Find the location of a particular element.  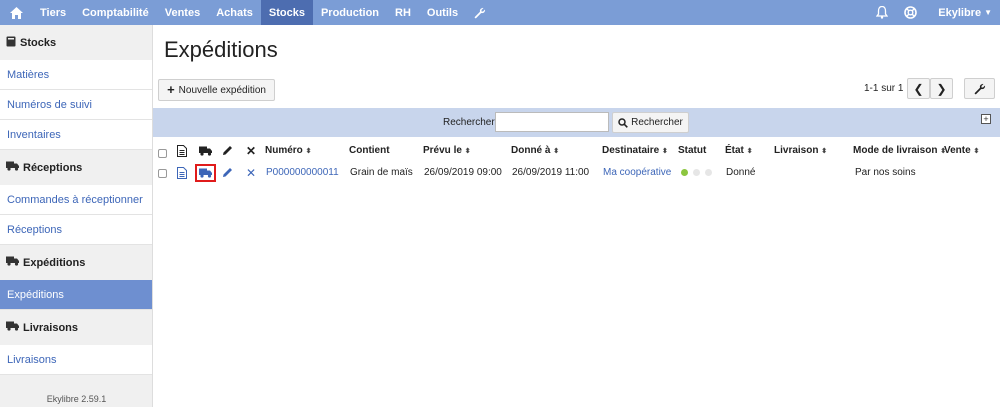

row-checkbox is located at coordinates (162, 173).